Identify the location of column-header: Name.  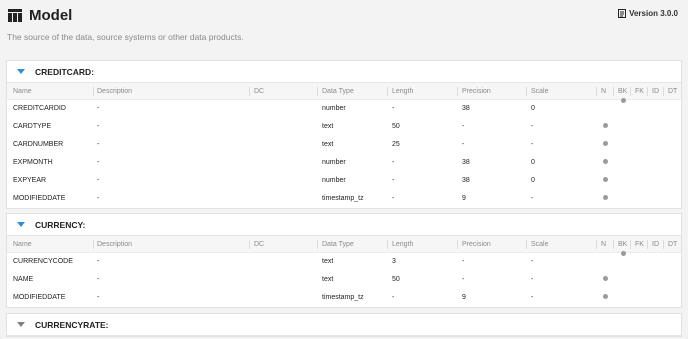
(22, 91).